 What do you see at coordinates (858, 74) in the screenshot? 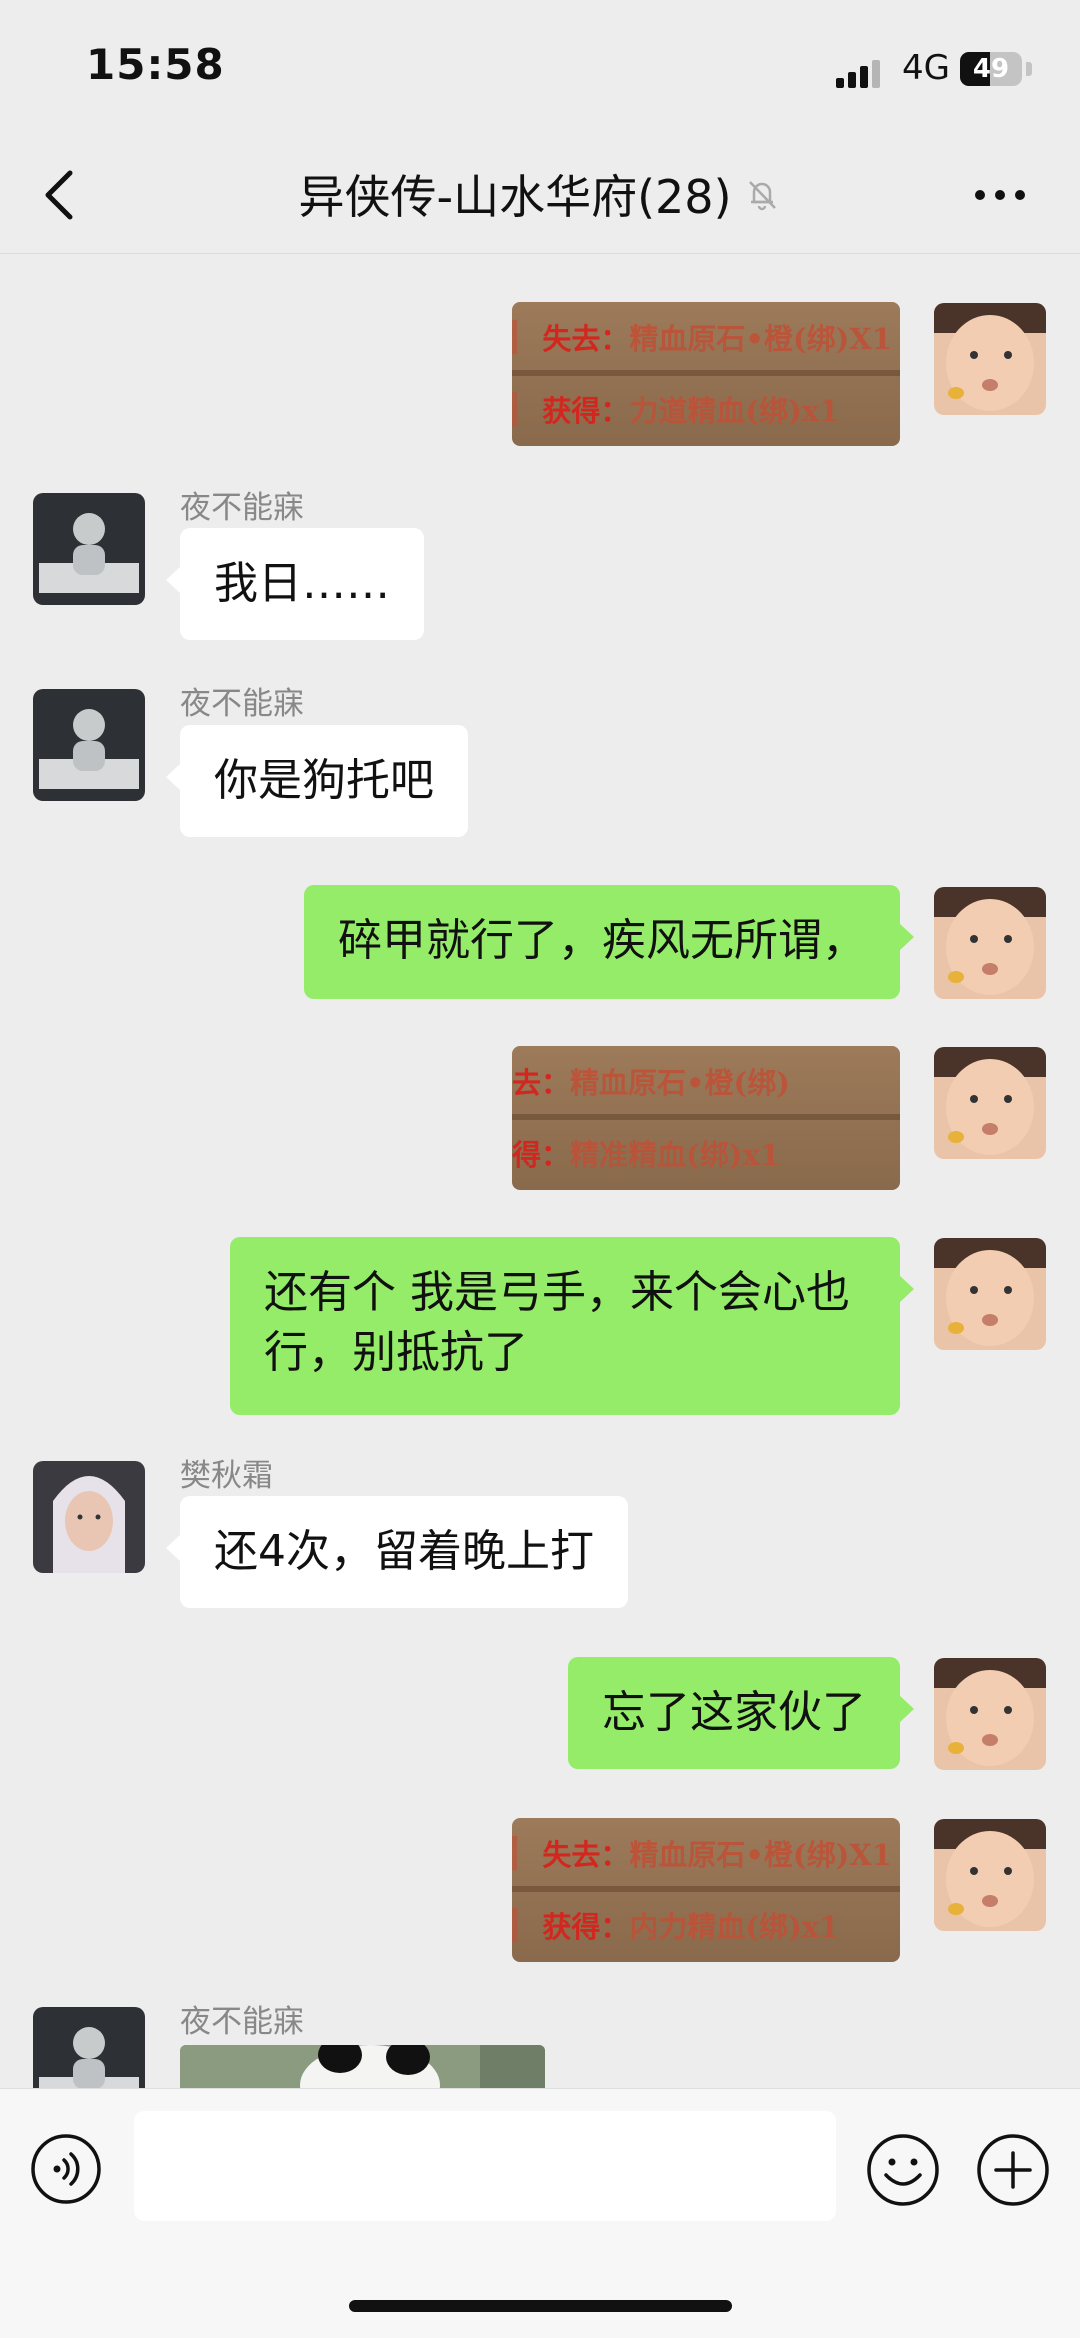
I see `signal-icon` at bounding box center [858, 74].